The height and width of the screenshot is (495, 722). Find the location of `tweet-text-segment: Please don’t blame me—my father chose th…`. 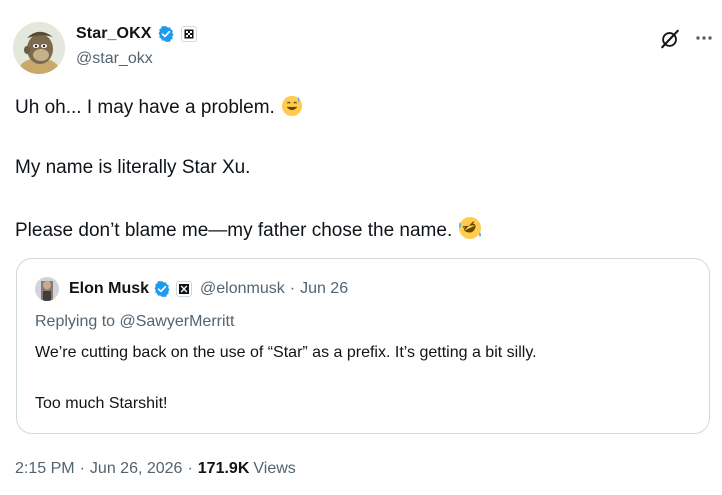

tweet-text-segment: Please don’t blame me—my father chose th… is located at coordinates (234, 230).